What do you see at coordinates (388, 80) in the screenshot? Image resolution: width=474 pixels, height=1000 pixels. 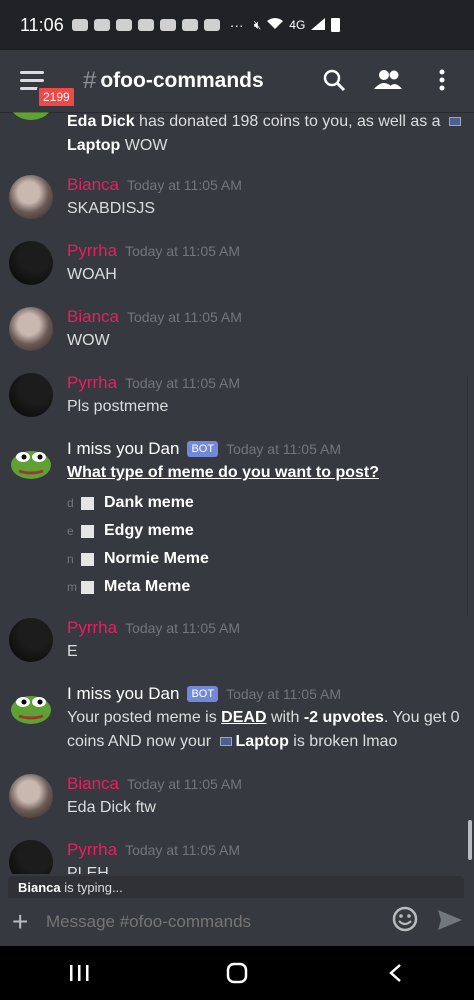 I see `members-icon` at bounding box center [388, 80].